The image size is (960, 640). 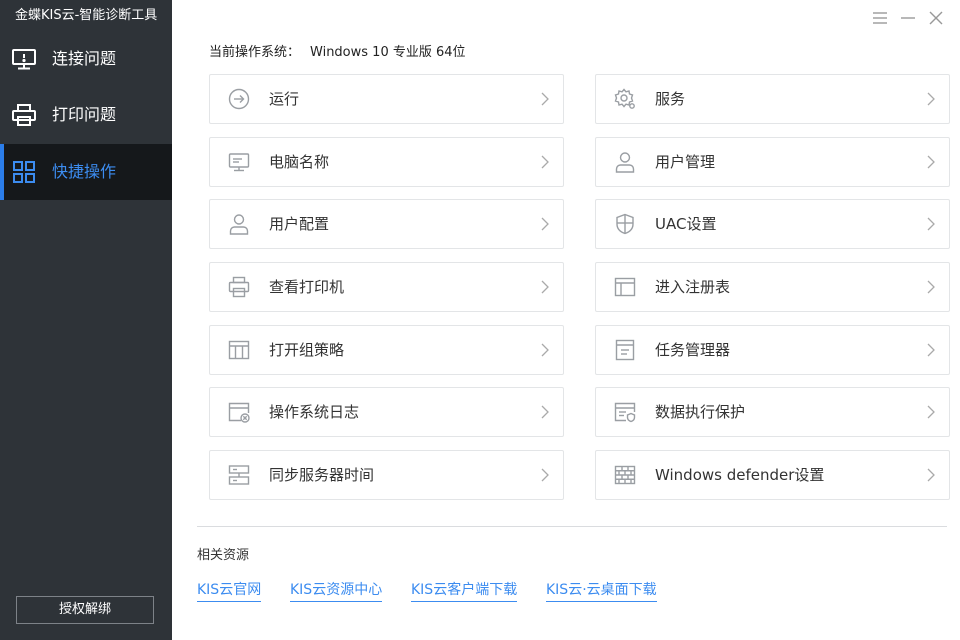 I want to click on action-card-task-manager: 任务管理器, so click(x=772, y=350).